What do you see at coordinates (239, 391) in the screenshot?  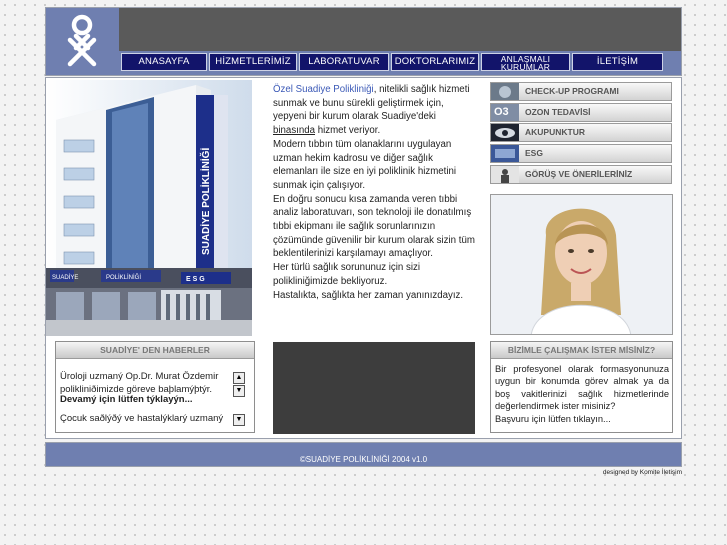 I see `scroll-down-button: ▼` at bounding box center [239, 391].